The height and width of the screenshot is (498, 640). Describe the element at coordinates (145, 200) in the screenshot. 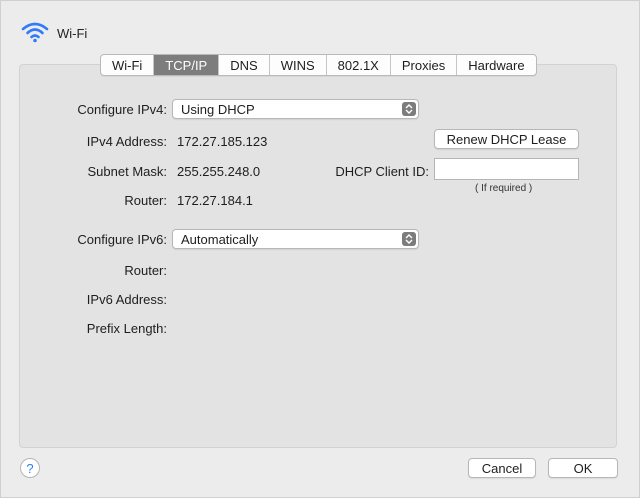

I see `ipv4-router-label: Router:` at that location.